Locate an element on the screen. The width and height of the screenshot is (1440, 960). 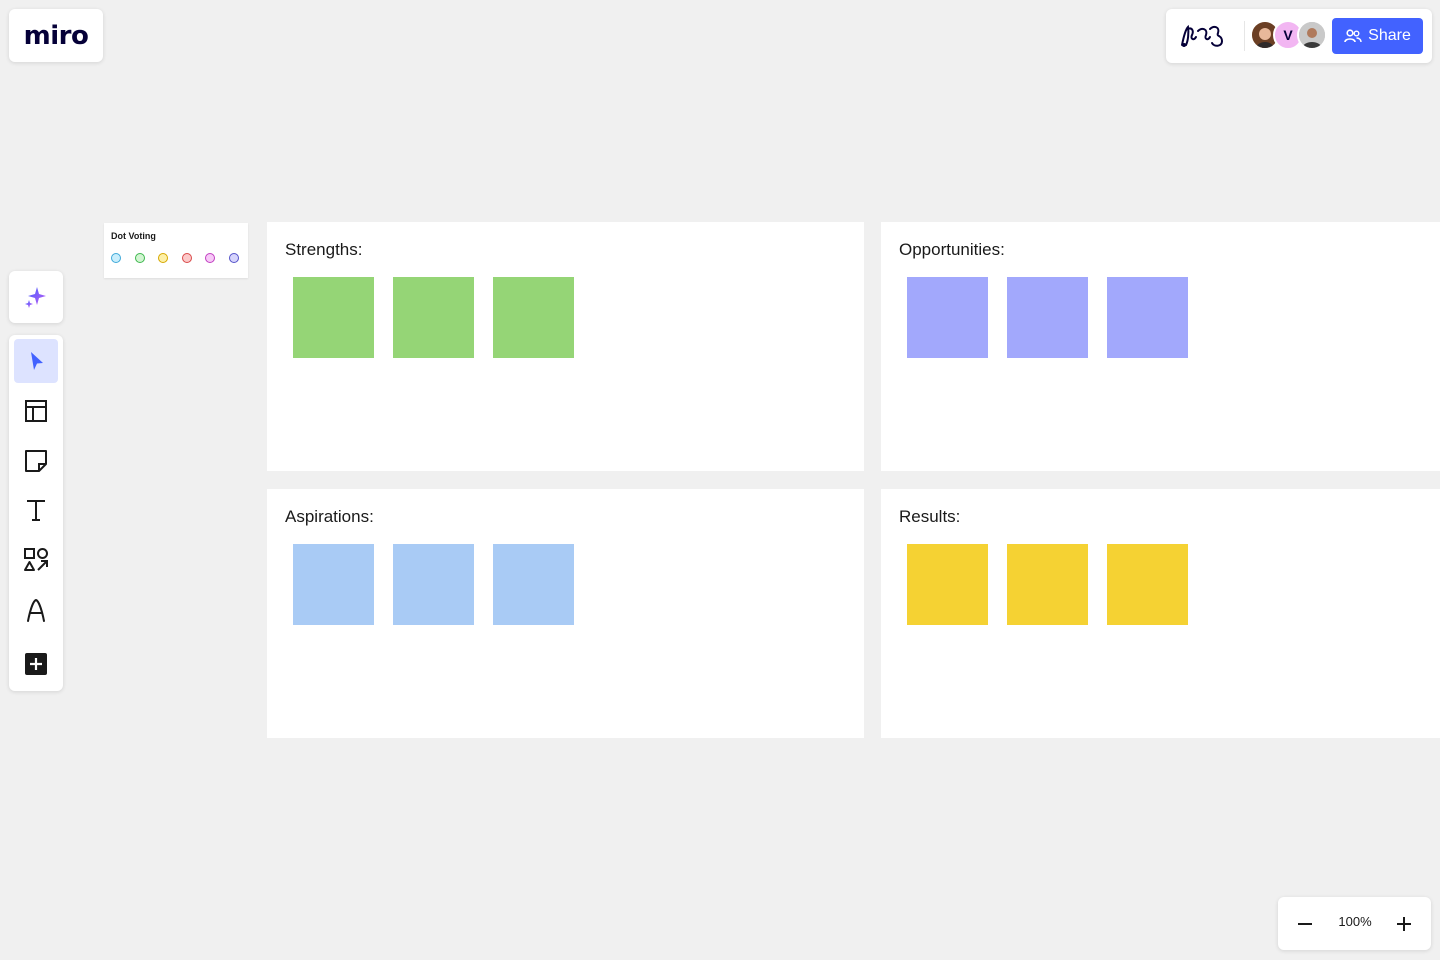
text-icon is located at coordinates (36, 510).